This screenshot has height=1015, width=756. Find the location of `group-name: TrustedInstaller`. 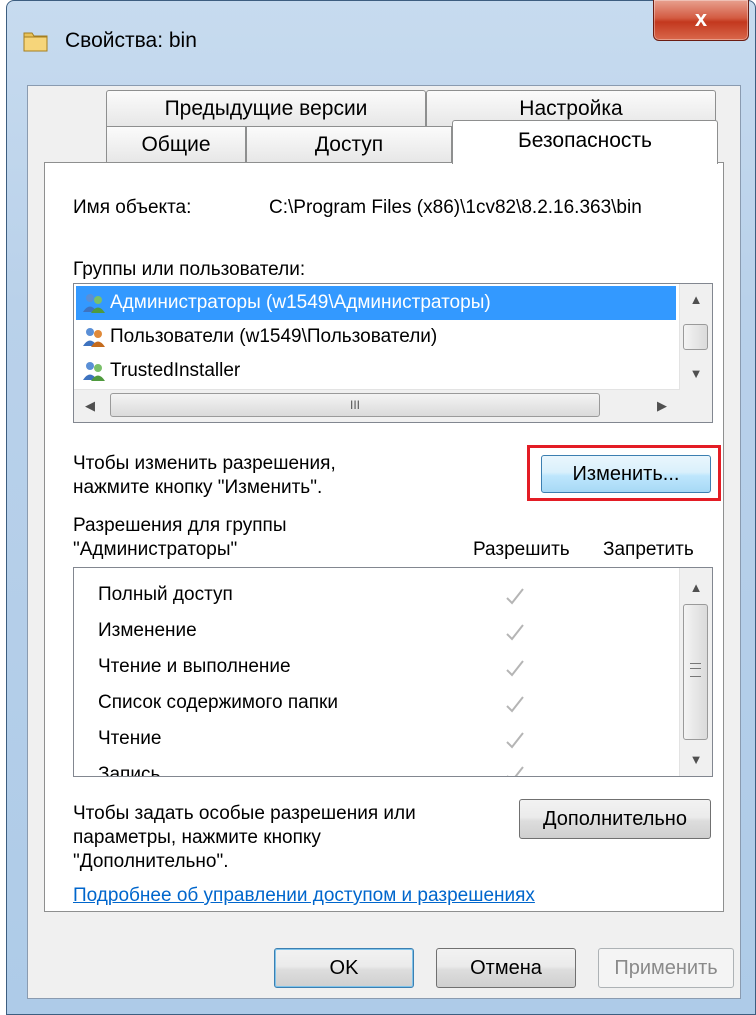

group-name: TrustedInstaller is located at coordinates (175, 370).